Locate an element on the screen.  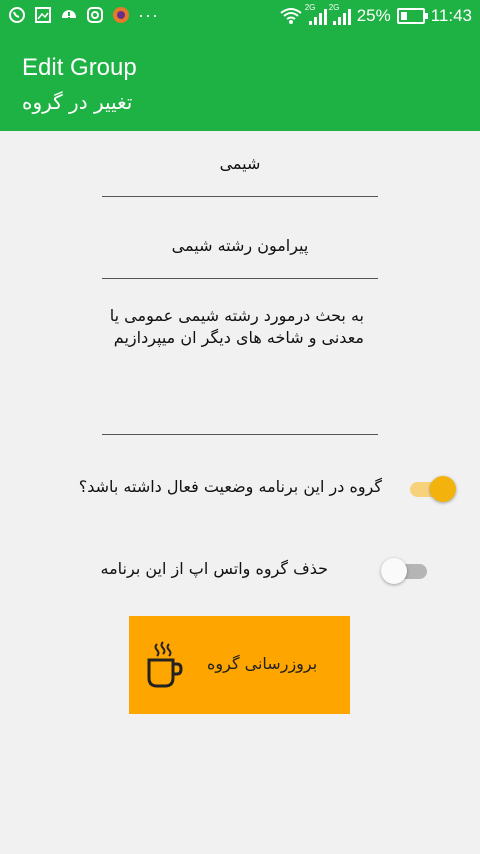
page-title: Edit Group is located at coordinates (79, 67).